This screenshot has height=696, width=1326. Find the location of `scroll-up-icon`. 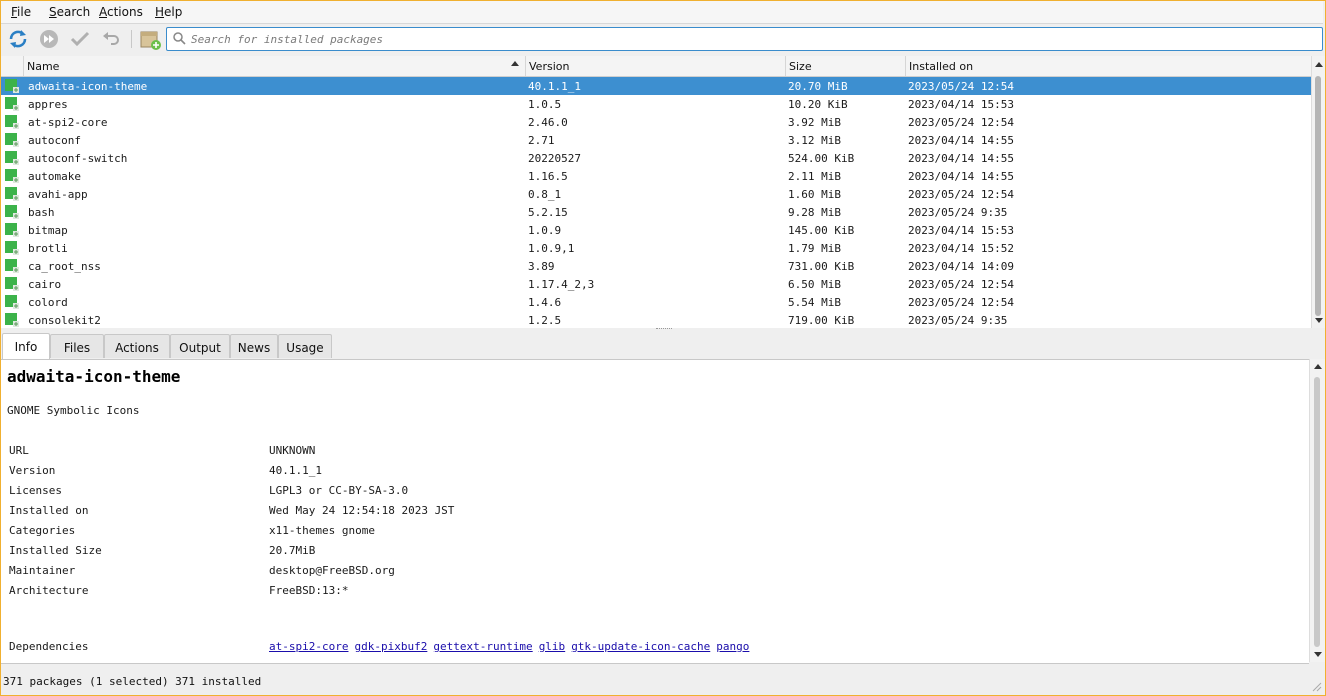

scroll-up-icon is located at coordinates (1319, 64).